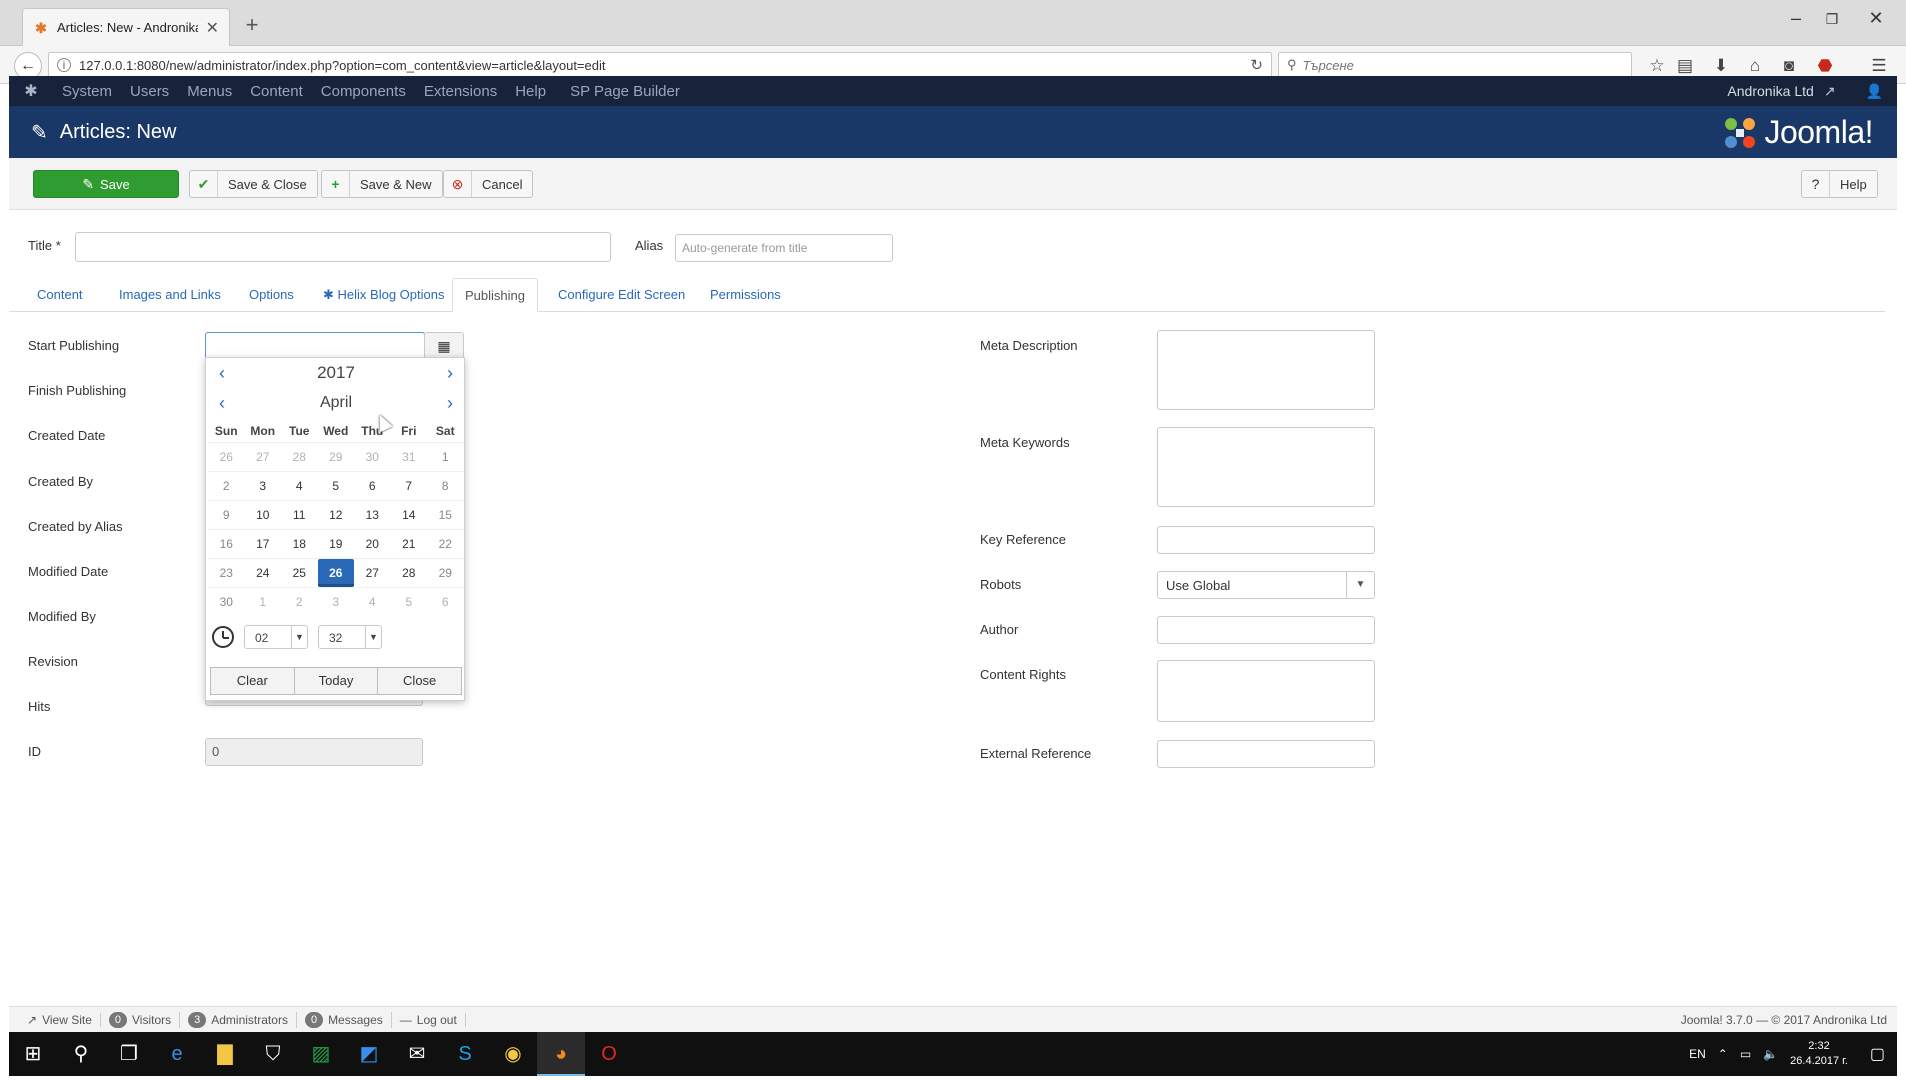 This screenshot has height=1080, width=1906. I want to click on save-close-button: ✔ Save & Close, so click(253, 184).